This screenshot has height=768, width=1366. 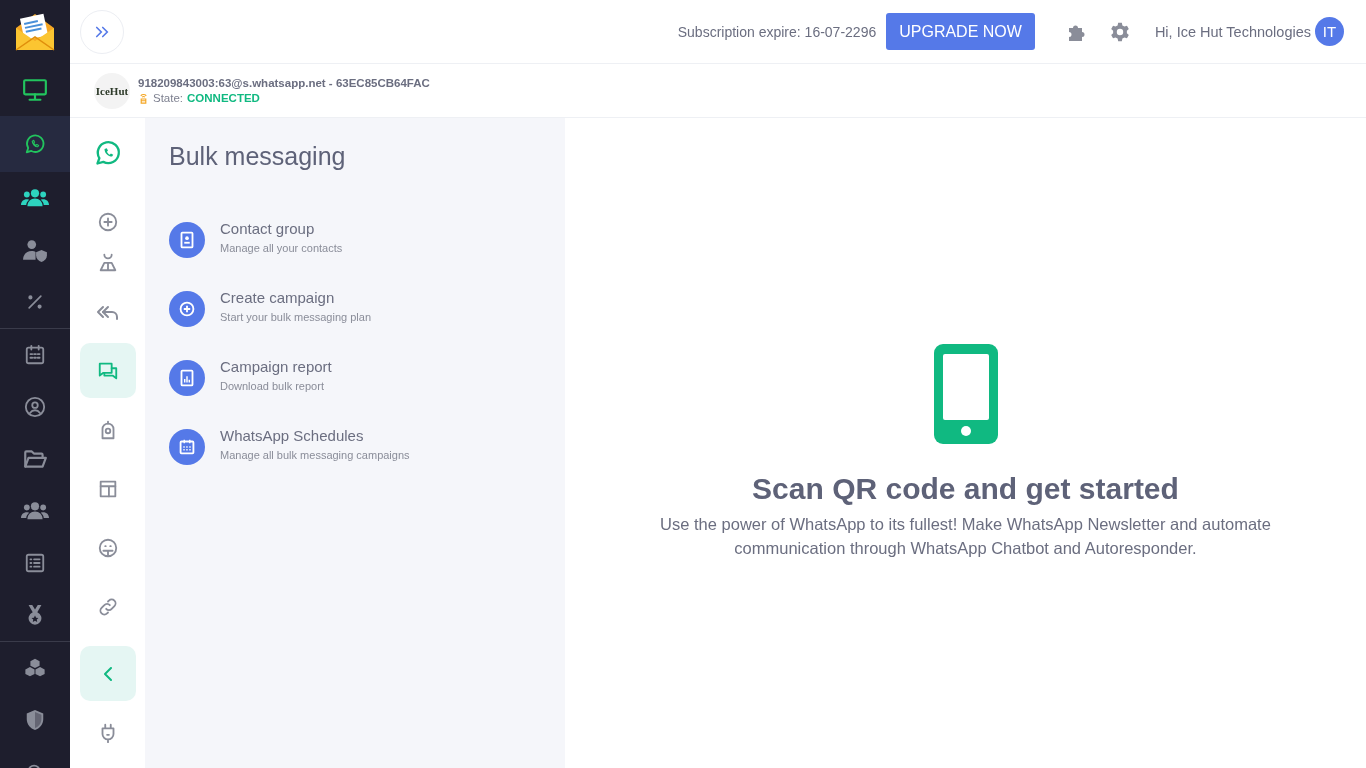 What do you see at coordinates (277, 297) in the screenshot?
I see `menu-item-title: Create campaign` at bounding box center [277, 297].